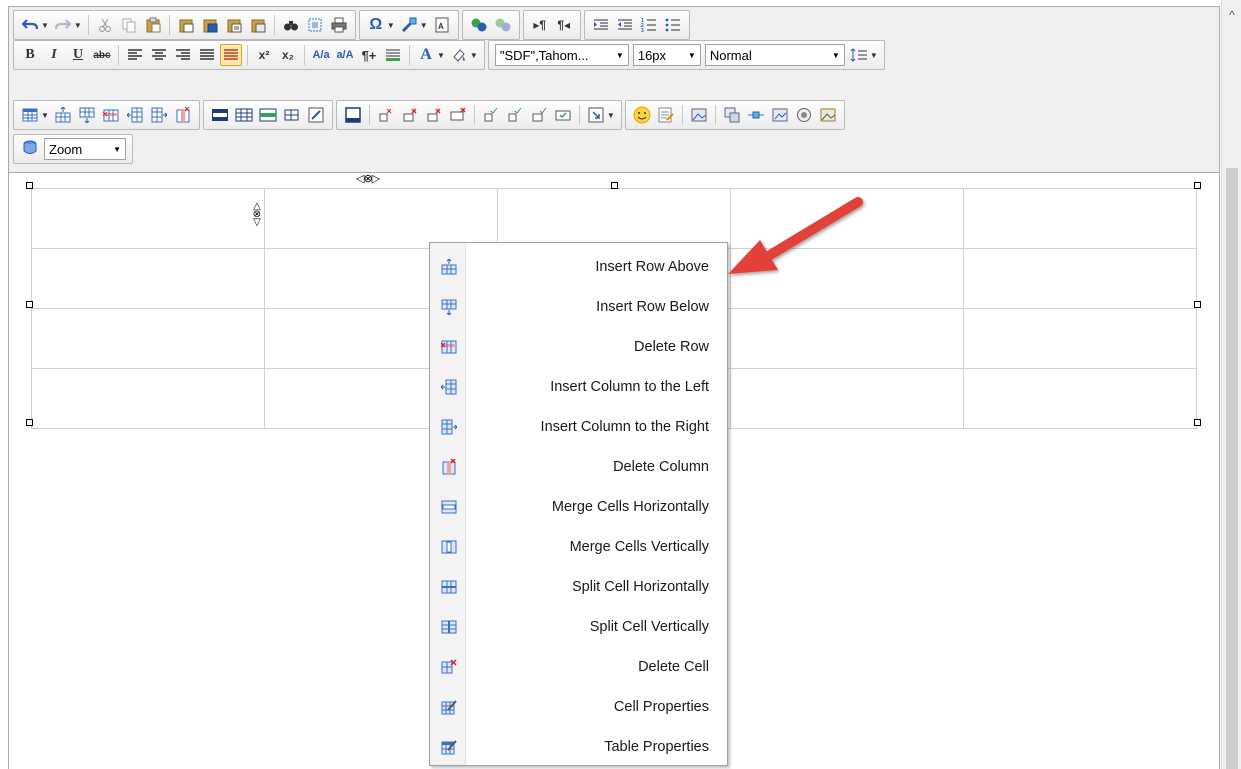  I want to click on form-button-insert-icon, so click(563, 115).